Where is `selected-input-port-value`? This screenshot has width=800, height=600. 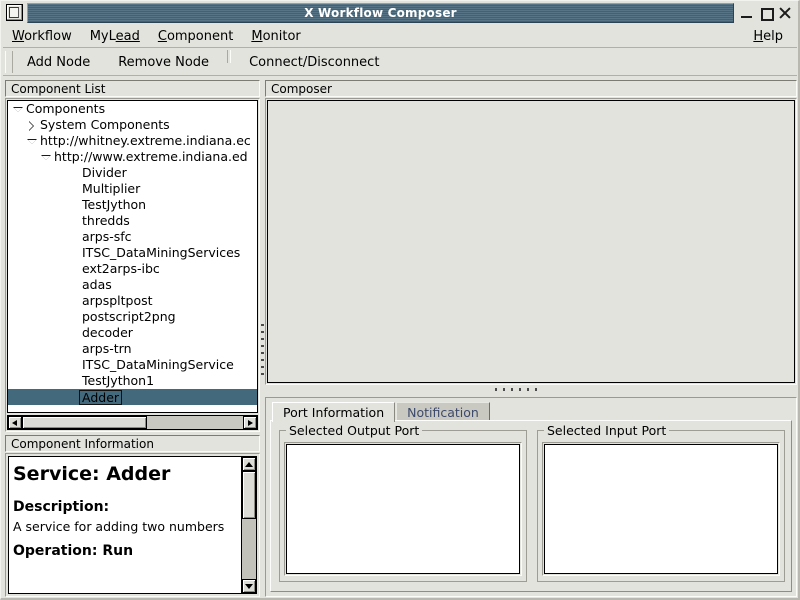
selected-input-port-value is located at coordinates (661, 509).